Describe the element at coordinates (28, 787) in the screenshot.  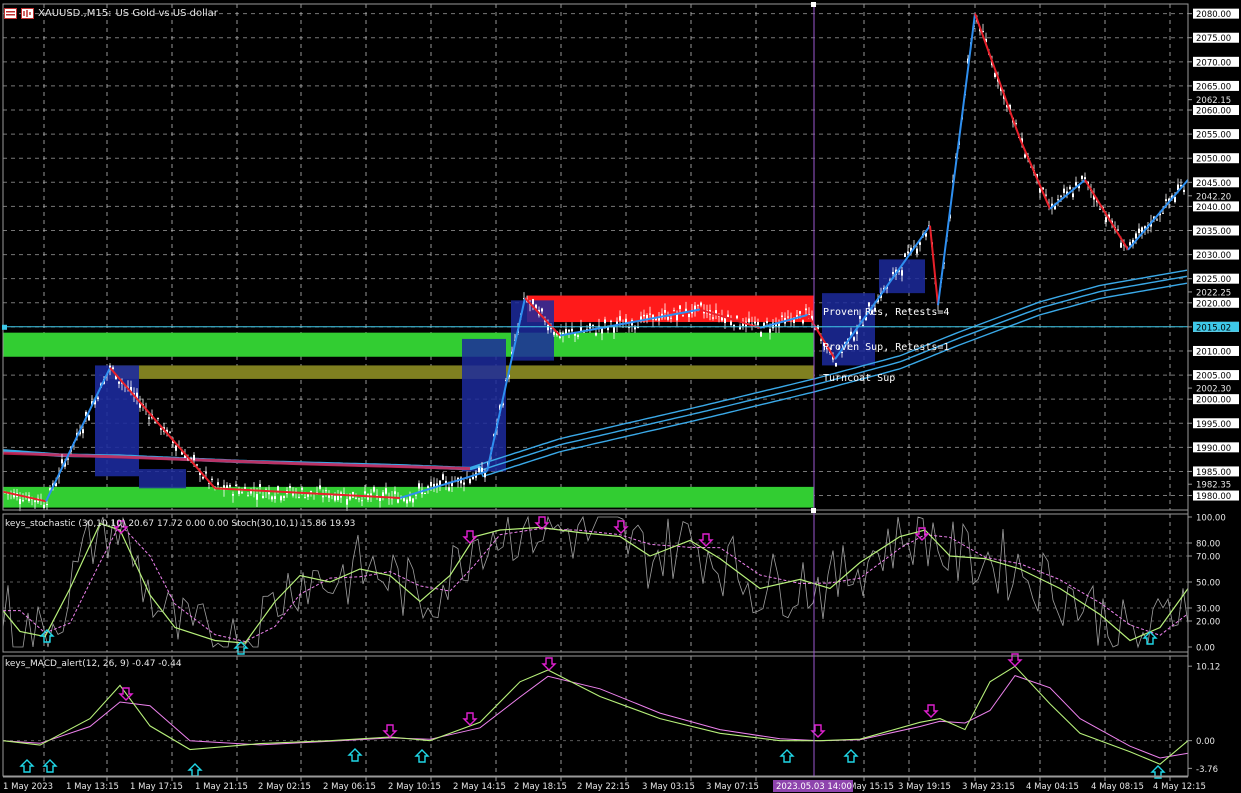
I see `time-label: 1 May 2023` at that location.